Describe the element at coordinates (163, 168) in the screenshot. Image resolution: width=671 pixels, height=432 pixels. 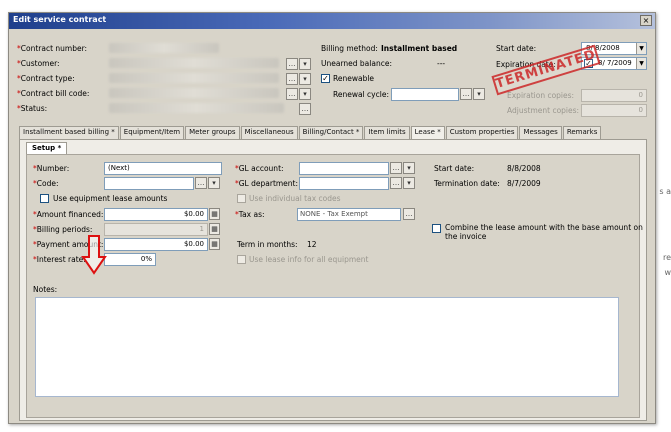
I see `number-input: (Next)` at that location.